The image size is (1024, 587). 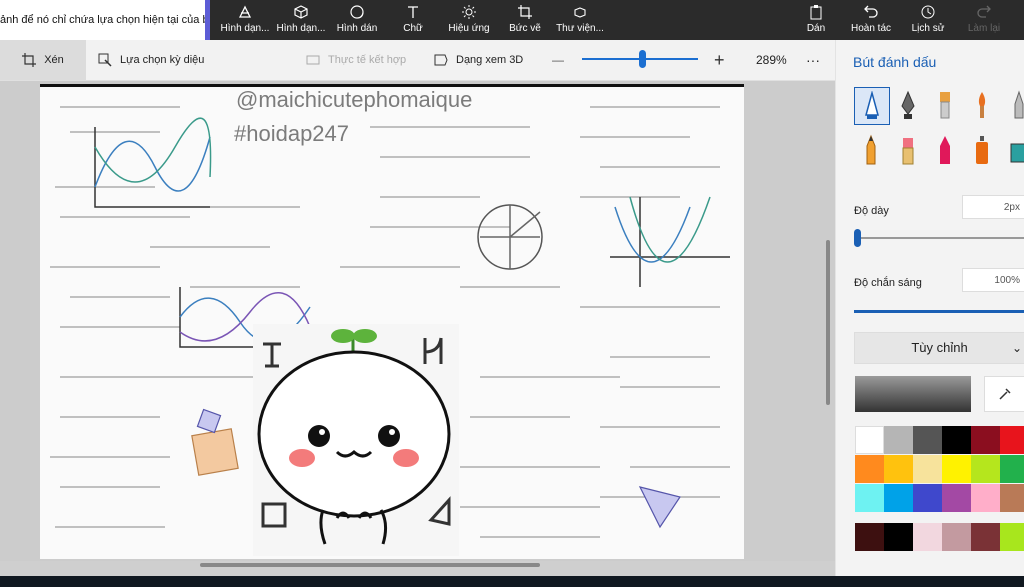 I want to click on marker-brush-button, so click(x=872, y=106).